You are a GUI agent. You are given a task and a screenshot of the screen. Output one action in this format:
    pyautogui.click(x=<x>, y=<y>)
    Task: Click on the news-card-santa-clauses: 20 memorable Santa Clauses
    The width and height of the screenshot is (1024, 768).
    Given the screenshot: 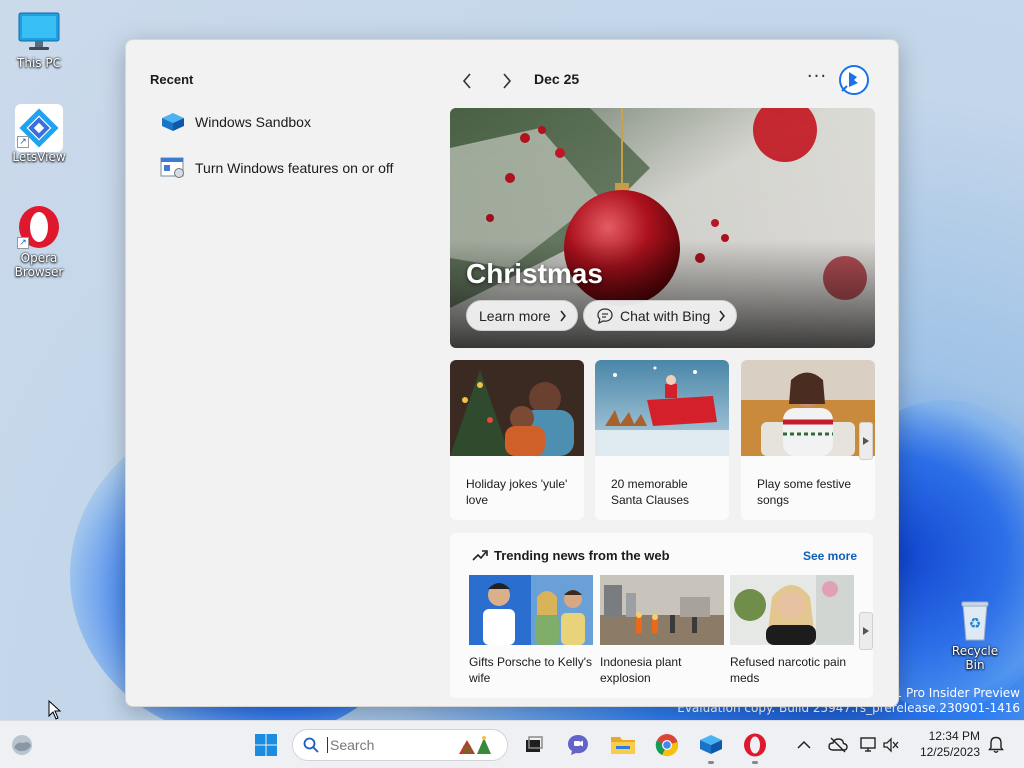 What is the action you would take?
    pyautogui.click(x=662, y=440)
    